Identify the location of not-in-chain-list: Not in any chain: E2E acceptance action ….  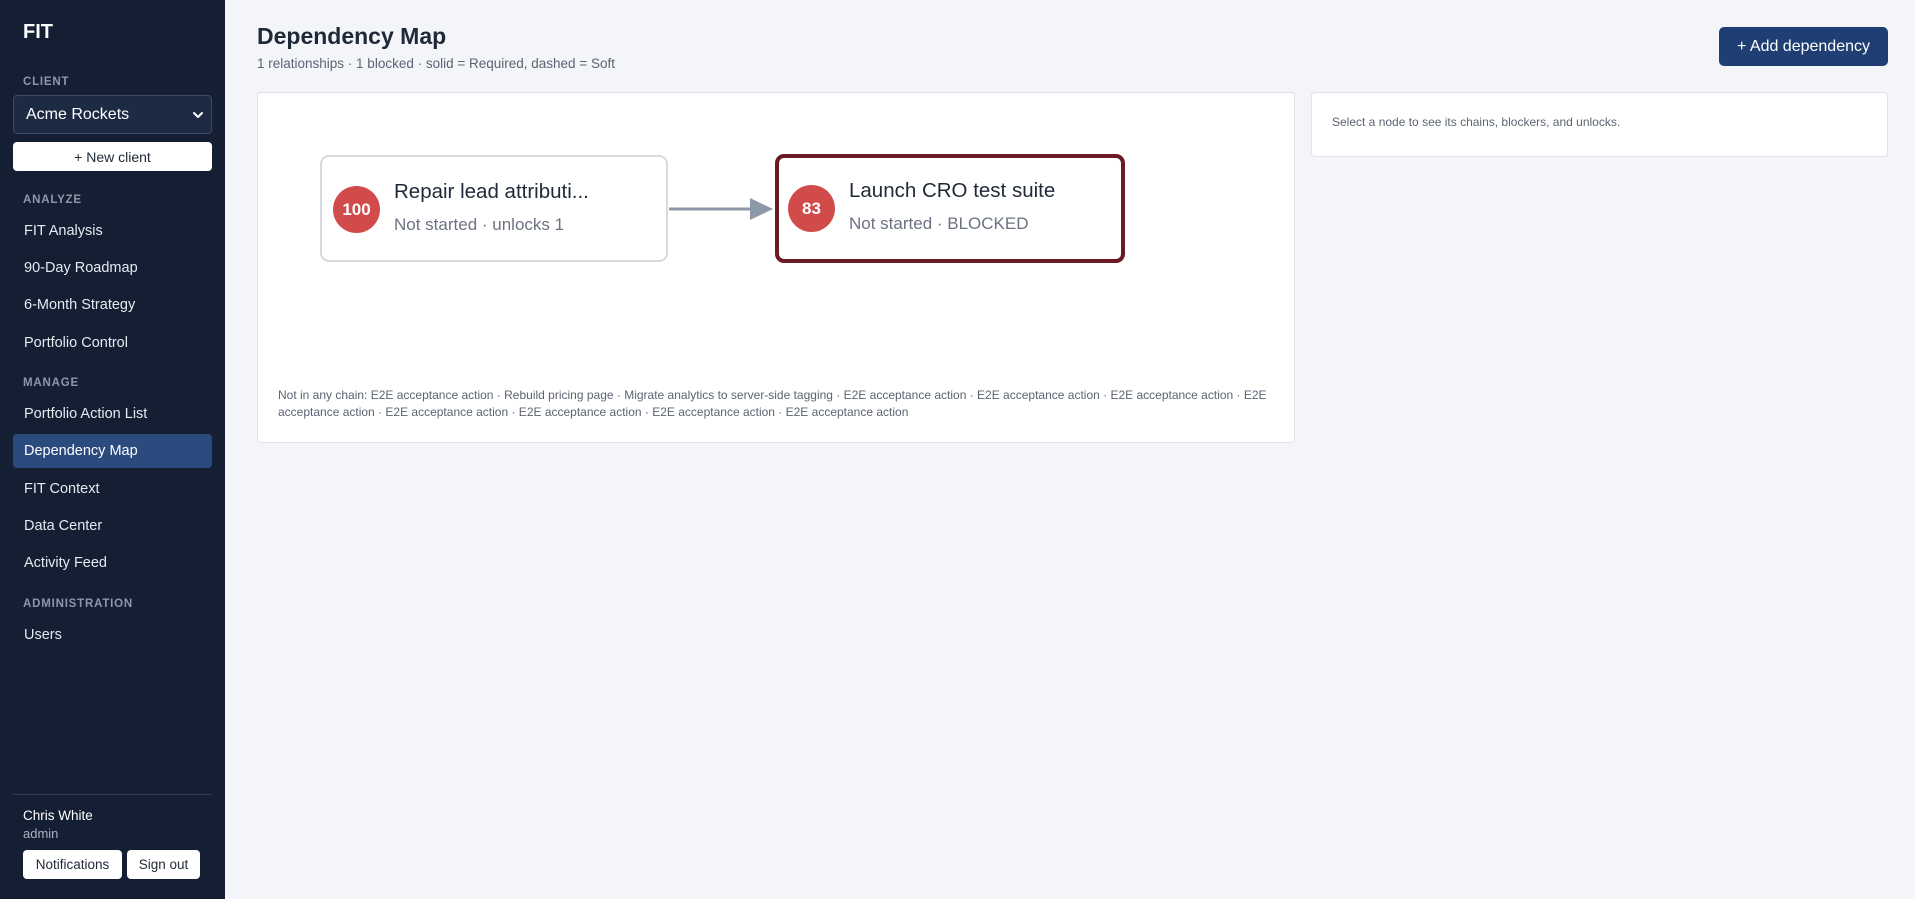
(772, 403).